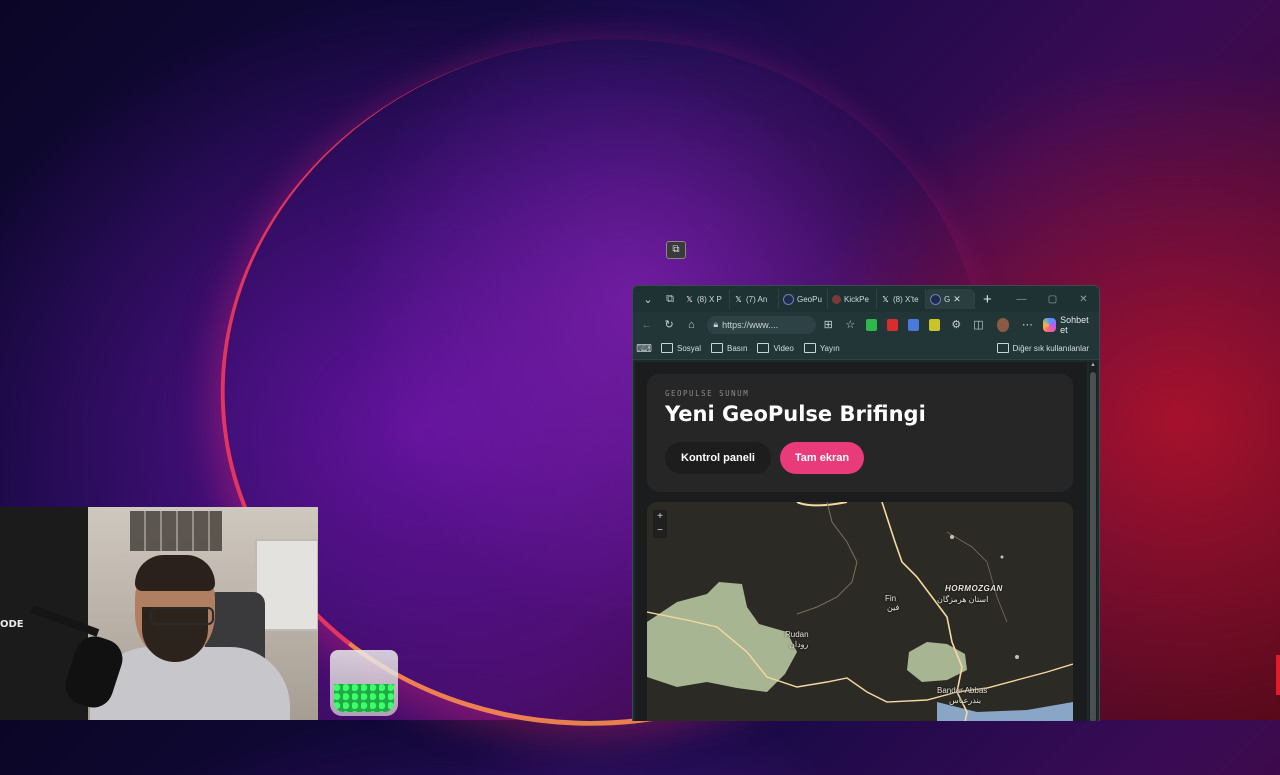  Describe the element at coordinates (852, 299) in the screenshot. I see `tab-kick: KickPe` at that location.